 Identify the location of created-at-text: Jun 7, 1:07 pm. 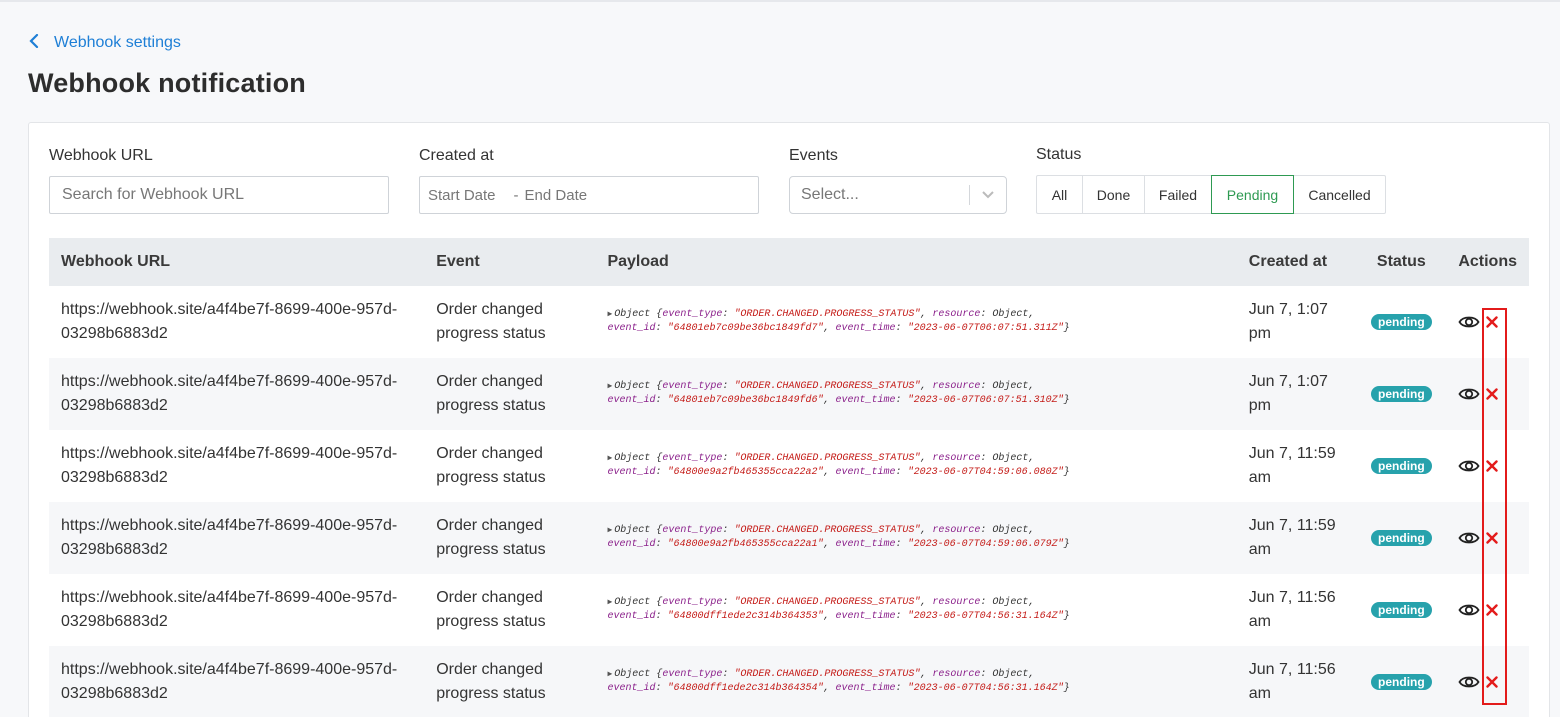
(1288, 393).